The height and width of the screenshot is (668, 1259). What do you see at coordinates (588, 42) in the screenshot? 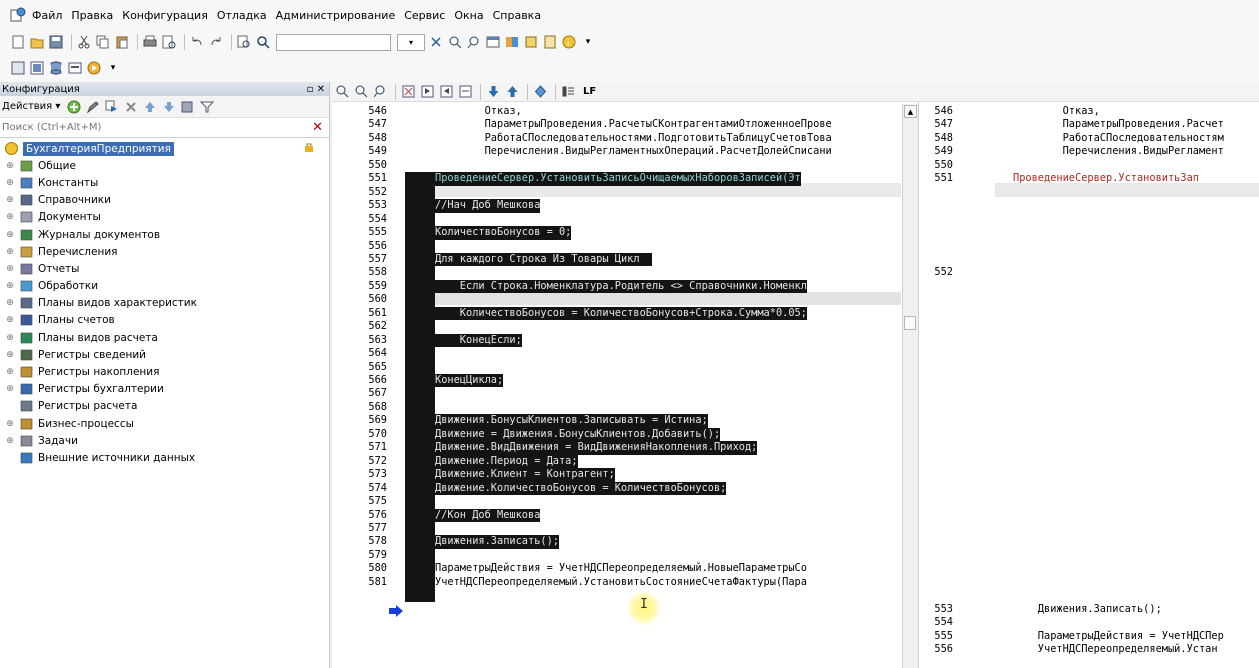
I see `help-dropdown-icon: ▾` at bounding box center [588, 42].